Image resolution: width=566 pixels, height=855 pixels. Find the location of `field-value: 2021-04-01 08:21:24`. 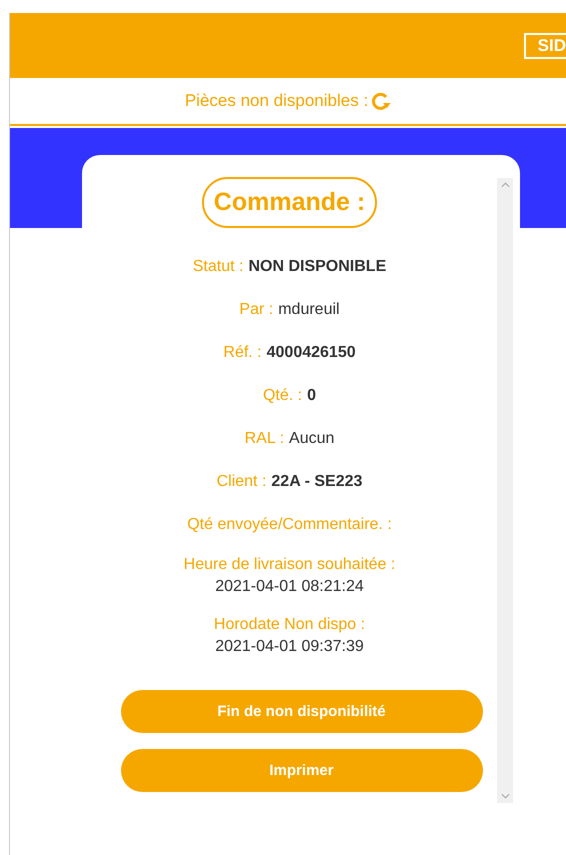

field-value: 2021-04-01 08:21:24 is located at coordinates (289, 587).